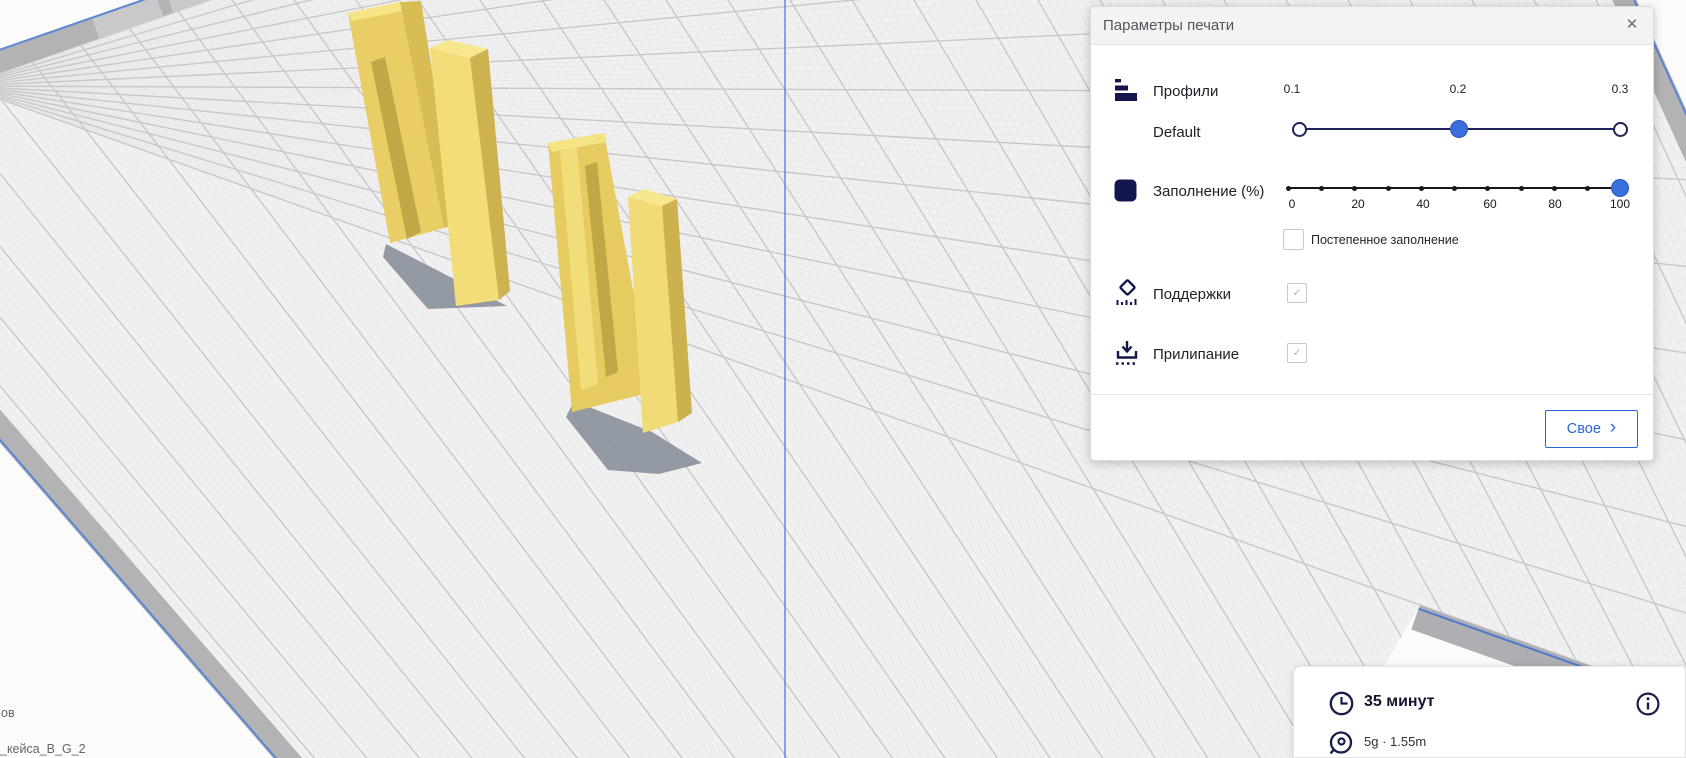 The height and width of the screenshot is (758, 1686). Describe the element at coordinates (1209, 191) in the screenshot. I see `infill-label: Заполнение (%)` at that location.